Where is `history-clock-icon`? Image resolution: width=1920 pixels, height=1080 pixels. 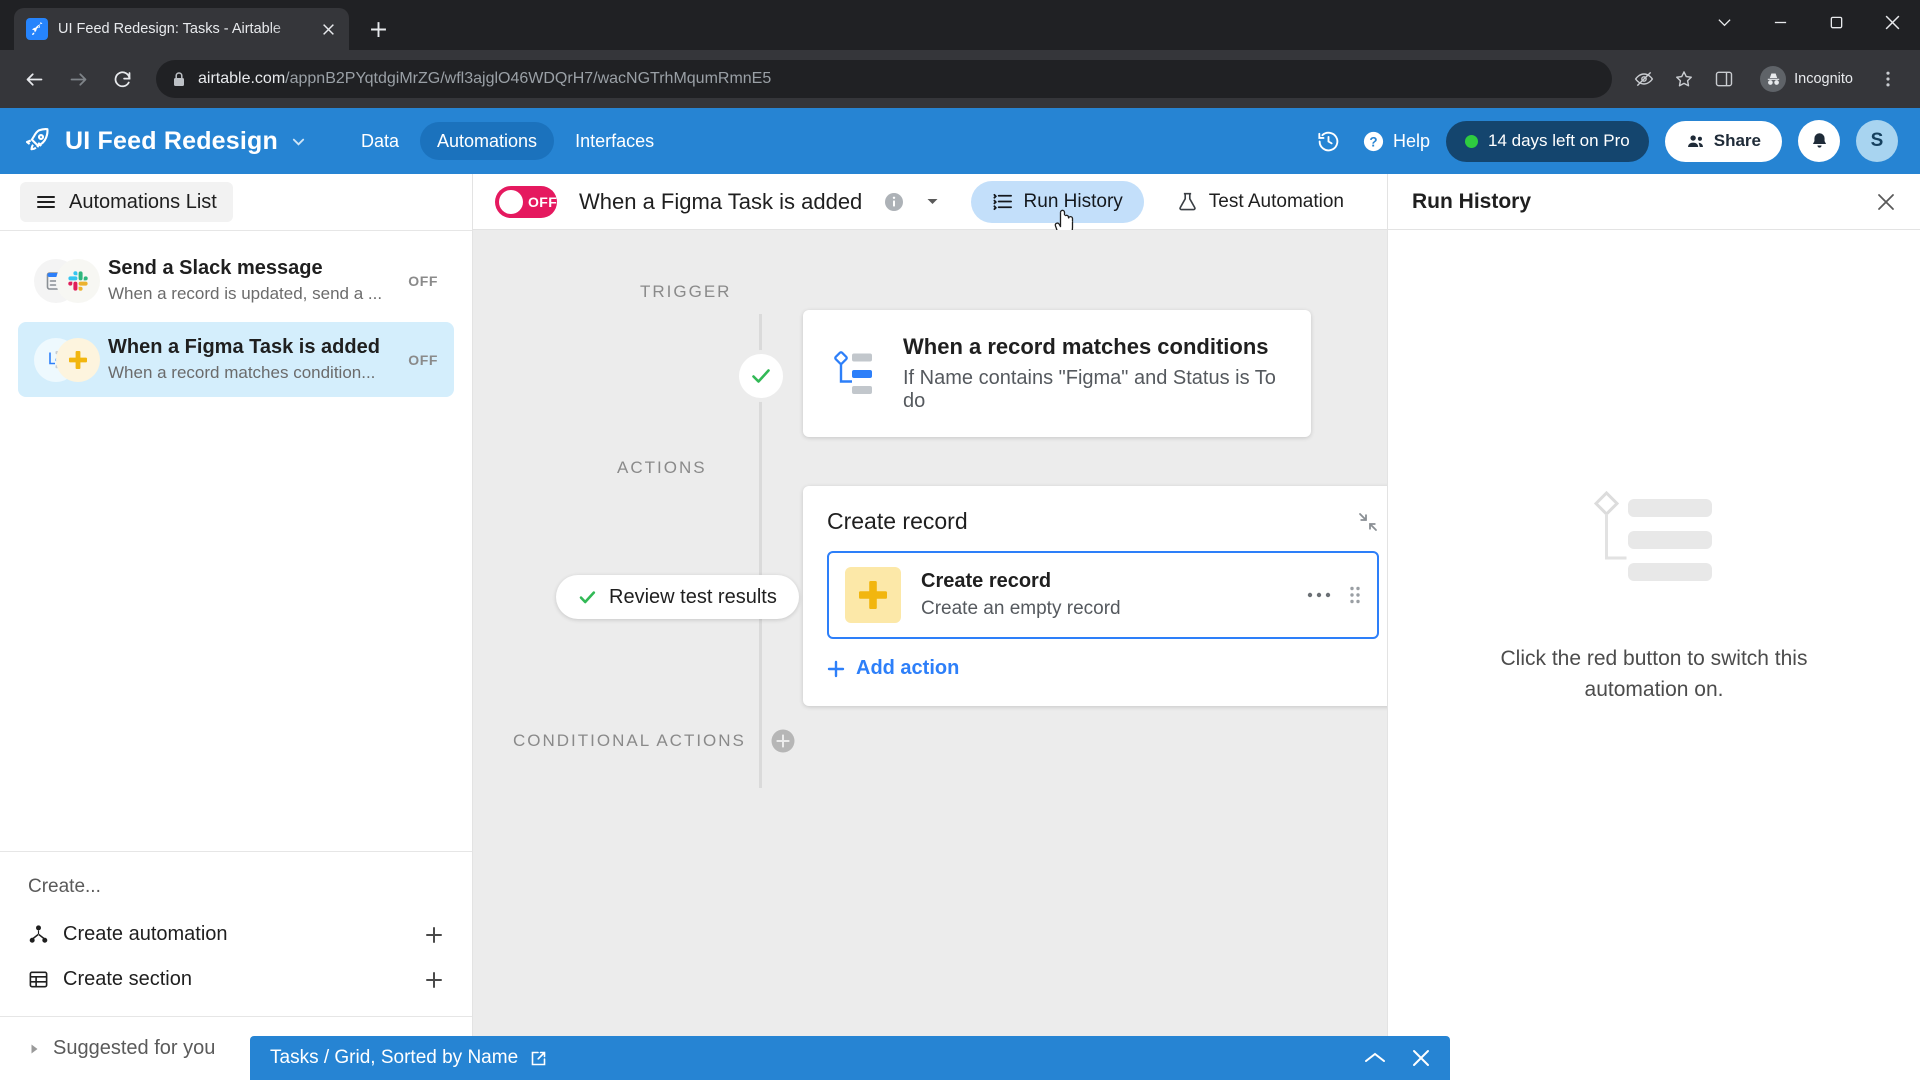 history-clock-icon is located at coordinates (1329, 141).